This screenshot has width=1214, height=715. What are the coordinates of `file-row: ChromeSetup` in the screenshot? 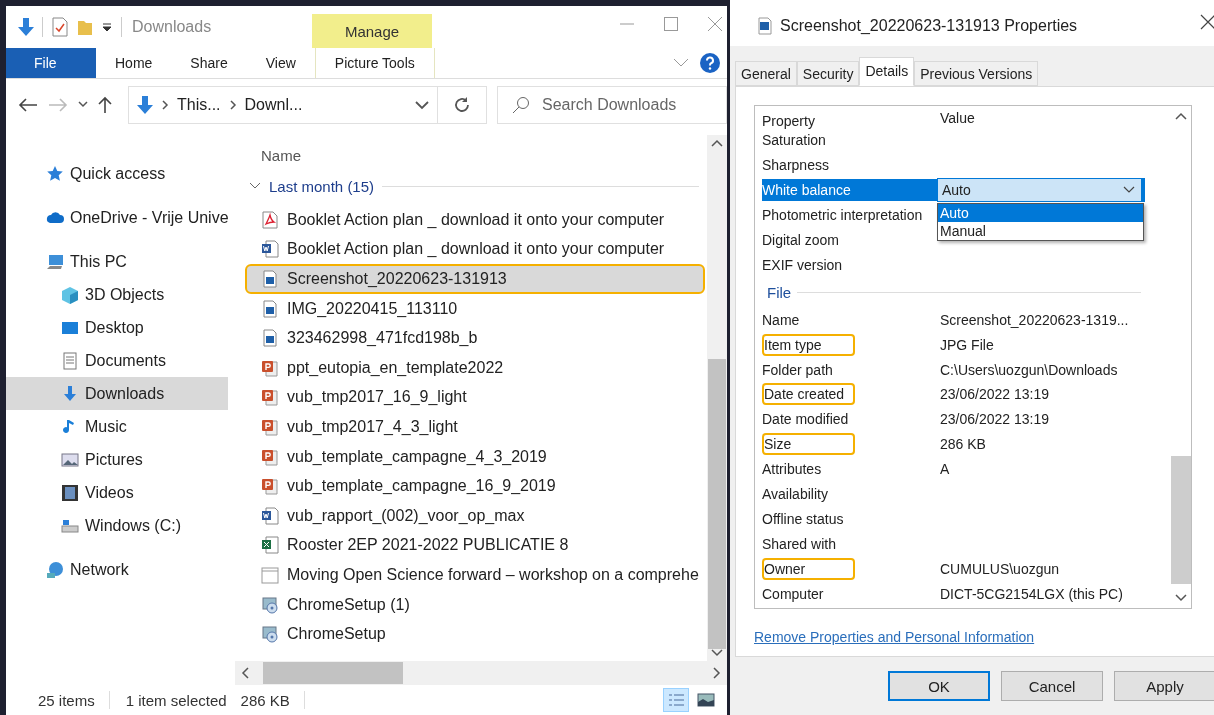 It's located at (475, 634).